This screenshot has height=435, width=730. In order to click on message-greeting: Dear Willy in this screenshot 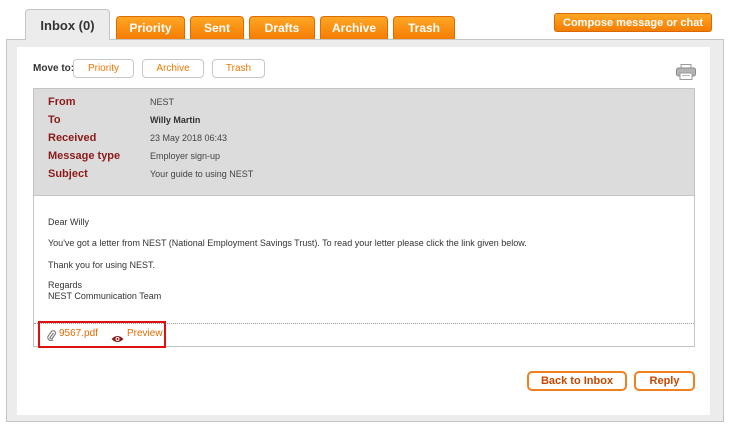, I will do `click(69, 222)`.